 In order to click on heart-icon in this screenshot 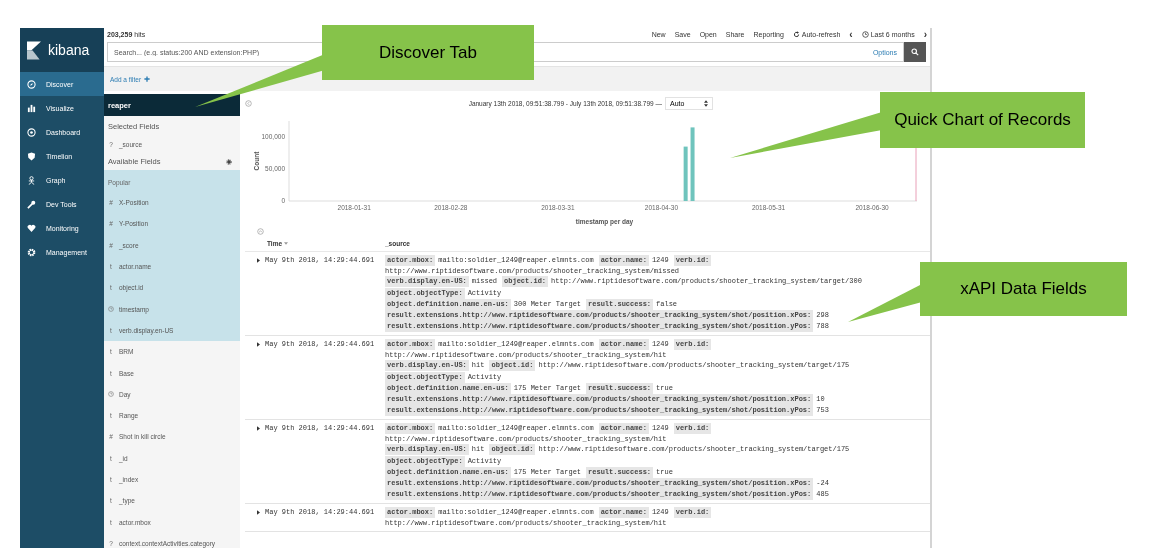, I will do `click(31, 228)`.